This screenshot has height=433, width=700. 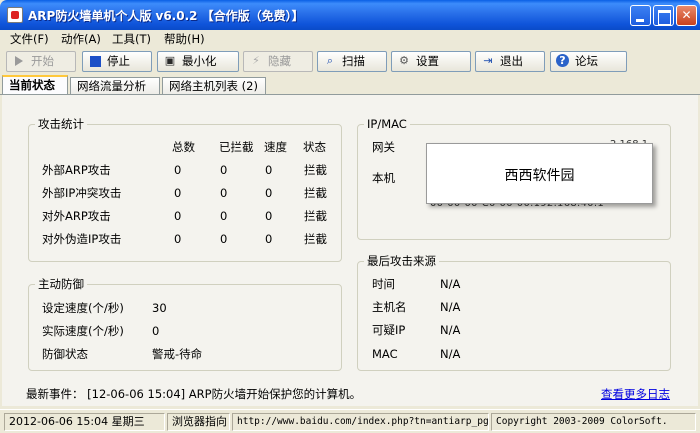 I want to click on watermark-text: 西西软件园, so click(x=539, y=176).